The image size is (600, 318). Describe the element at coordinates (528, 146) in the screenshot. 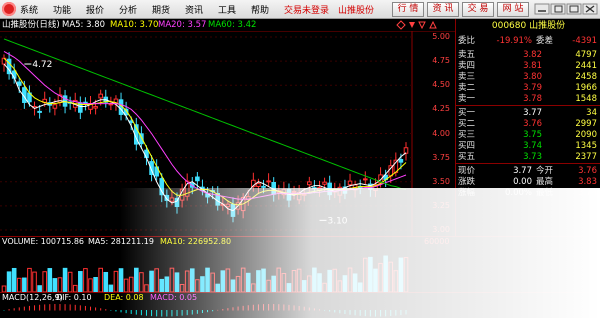

I see `buy-level-row: 买四 3.74 1345` at that location.